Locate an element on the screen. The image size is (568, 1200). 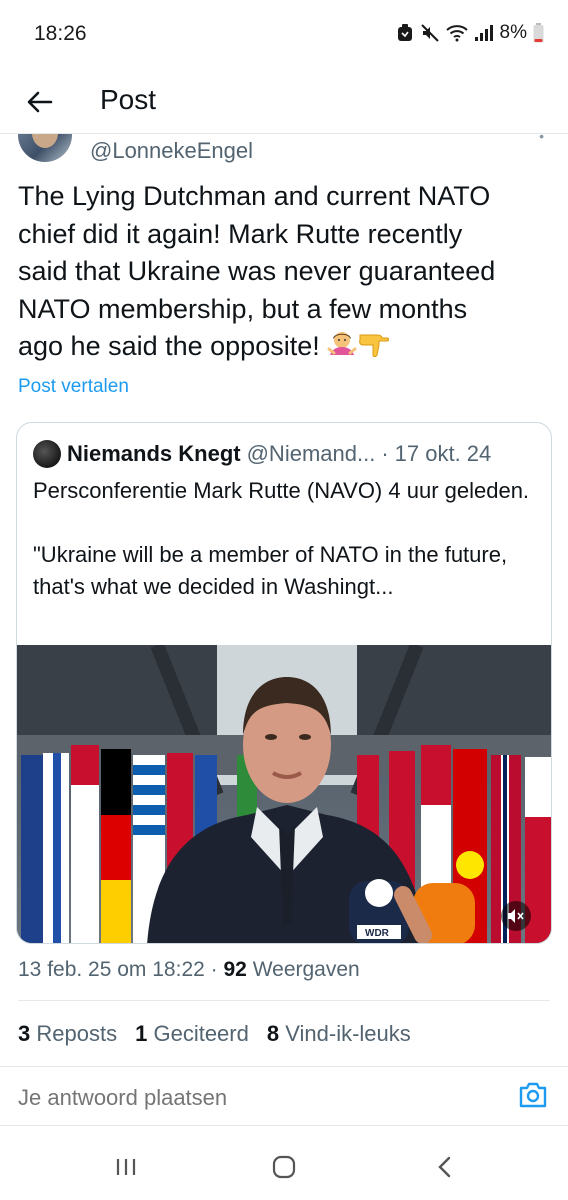
back-chevron-icon is located at coordinates (444, 1167).